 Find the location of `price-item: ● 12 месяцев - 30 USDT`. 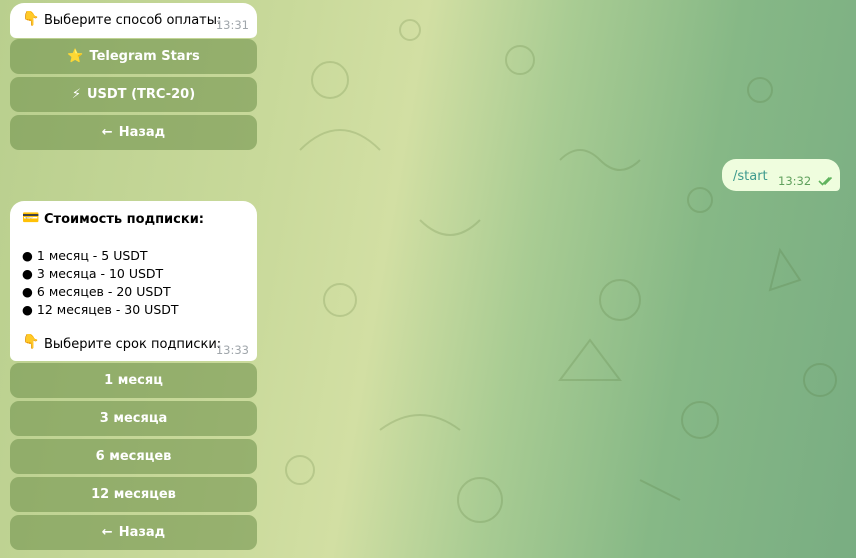

price-item: ● 12 месяцев - 30 USDT is located at coordinates (100, 309).